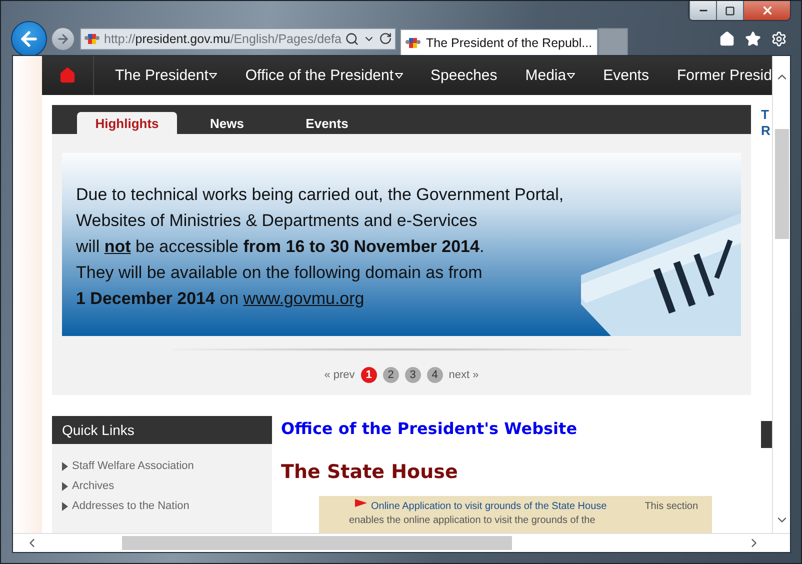  Describe the element at coordinates (779, 38) in the screenshot. I see `settings-icon` at that location.